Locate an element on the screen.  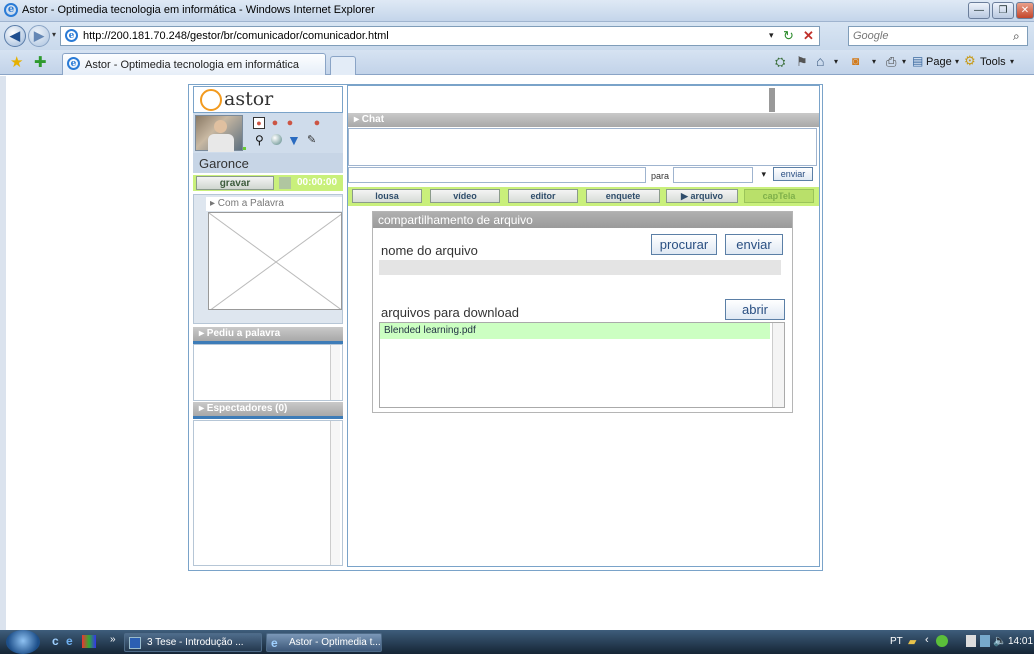
speaker-video is located at coordinates (275, 261).